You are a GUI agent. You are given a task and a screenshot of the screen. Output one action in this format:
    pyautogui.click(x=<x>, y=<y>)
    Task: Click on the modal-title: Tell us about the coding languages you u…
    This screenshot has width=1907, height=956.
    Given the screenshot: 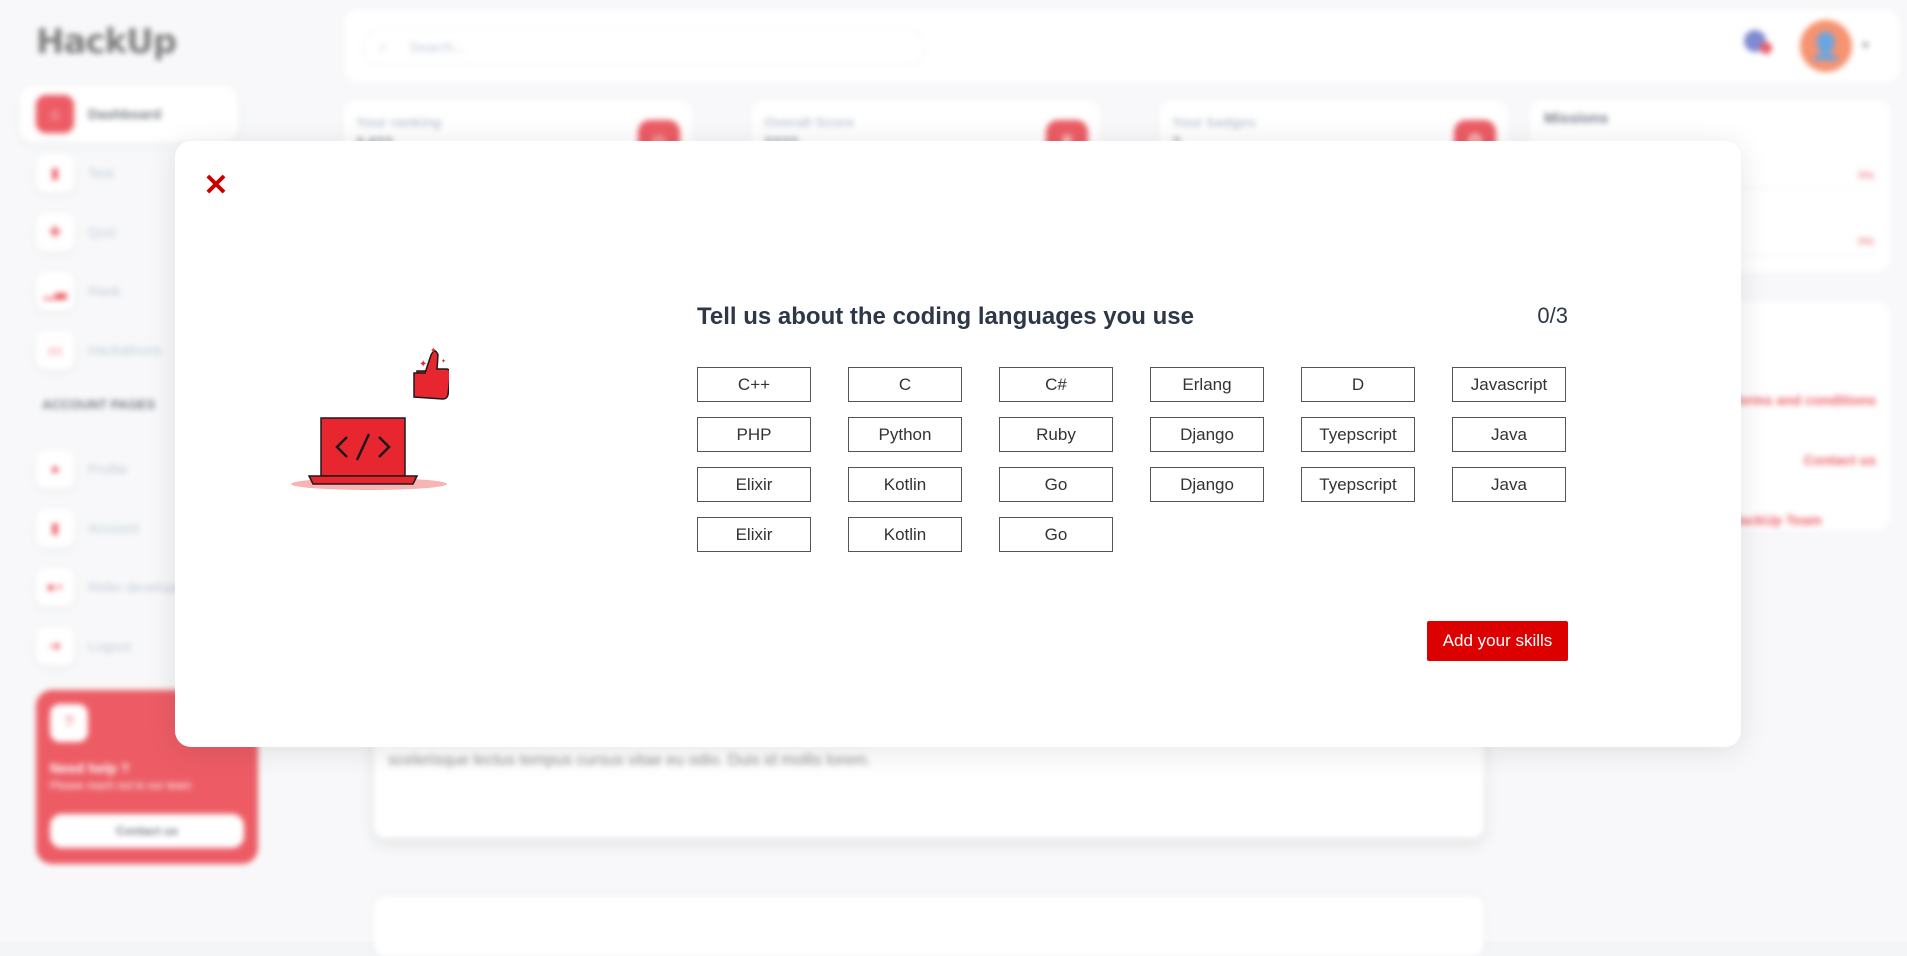 What is the action you would take?
    pyautogui.click(x=945, y=316)
    